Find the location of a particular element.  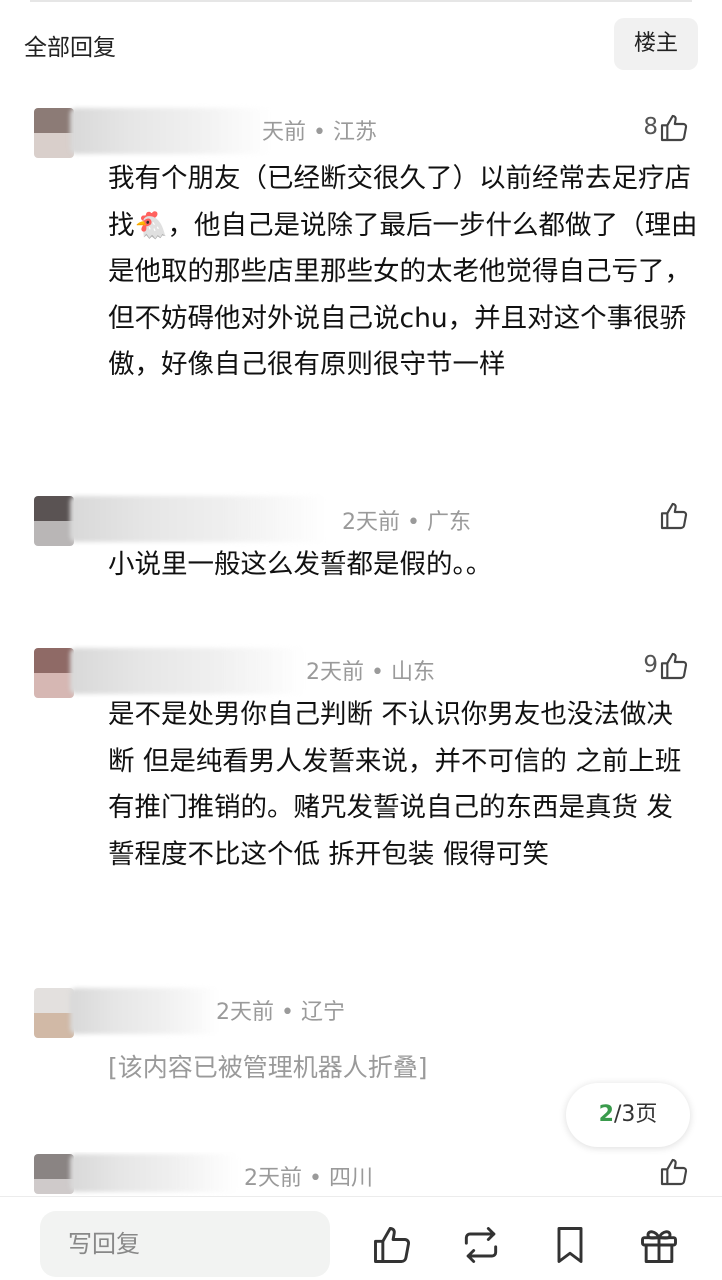

top-divider is located at coordinates (361, 1).